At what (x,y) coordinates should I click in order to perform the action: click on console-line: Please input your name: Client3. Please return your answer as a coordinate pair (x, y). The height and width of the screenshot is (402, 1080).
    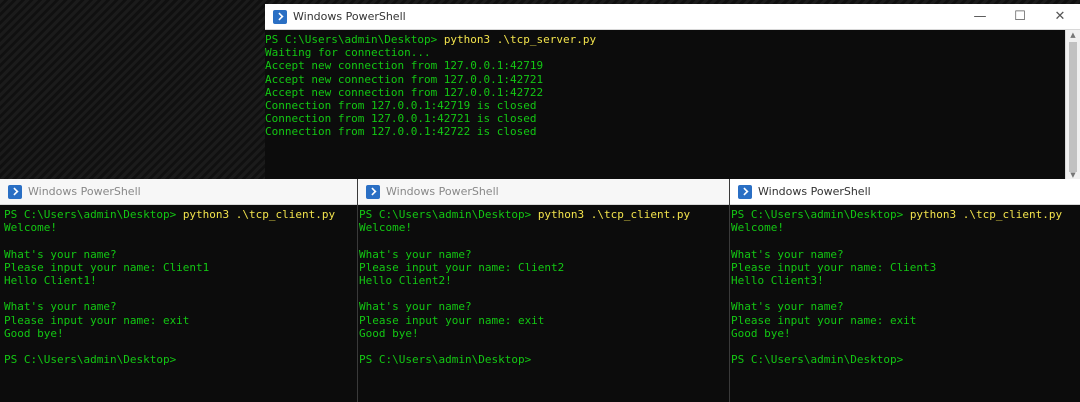
    Looking at the image, I should click on (905, 267).